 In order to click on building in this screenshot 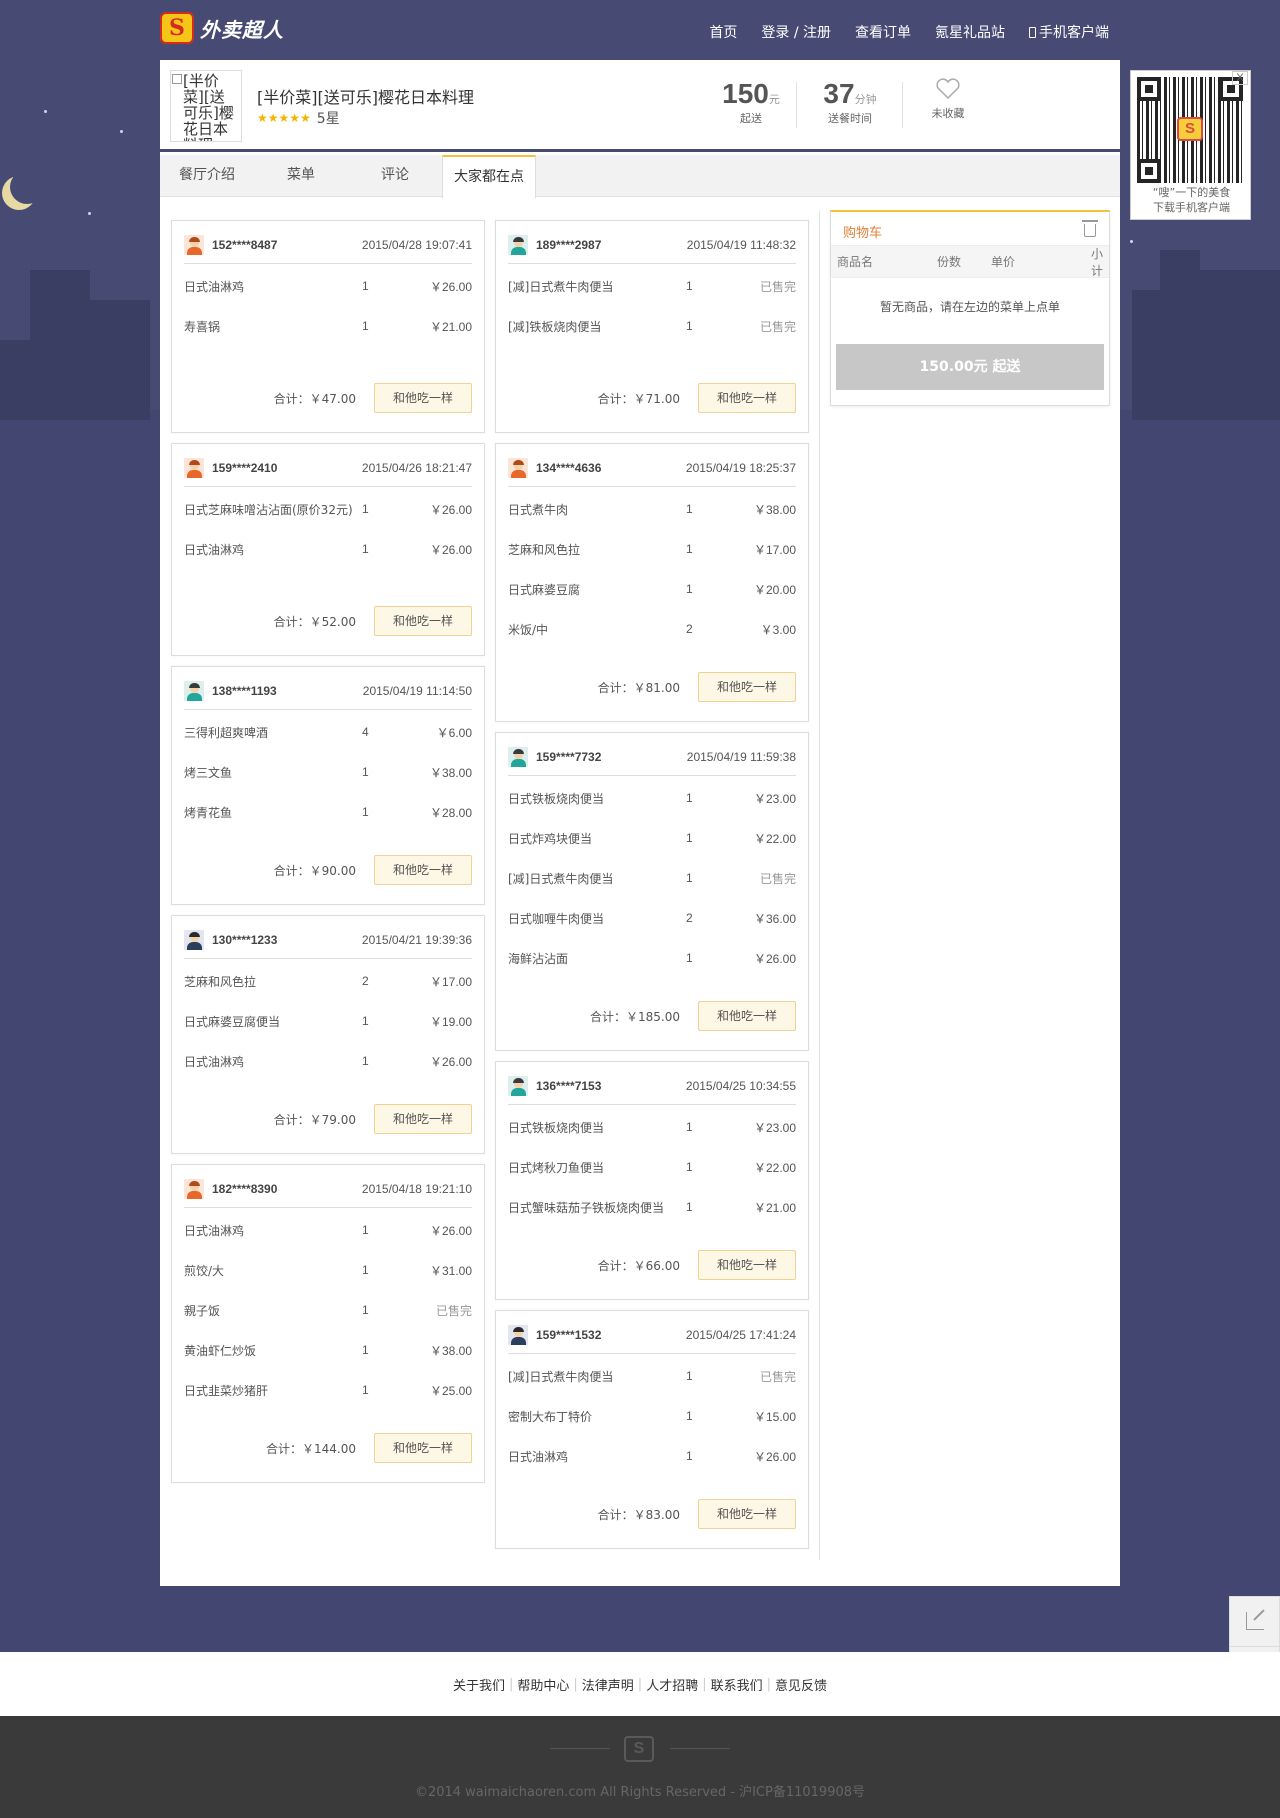, I will do `click(120, 360)`.